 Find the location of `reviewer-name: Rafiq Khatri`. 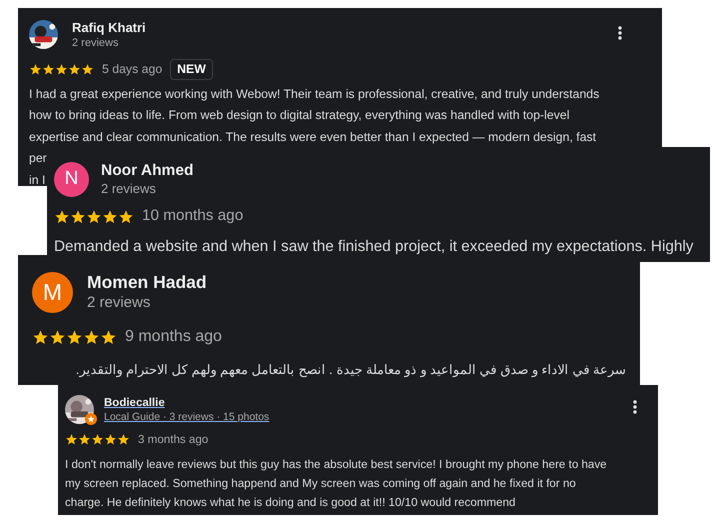

reviewer-name: Rafiq Khatri is located at coordinates (109, 28).